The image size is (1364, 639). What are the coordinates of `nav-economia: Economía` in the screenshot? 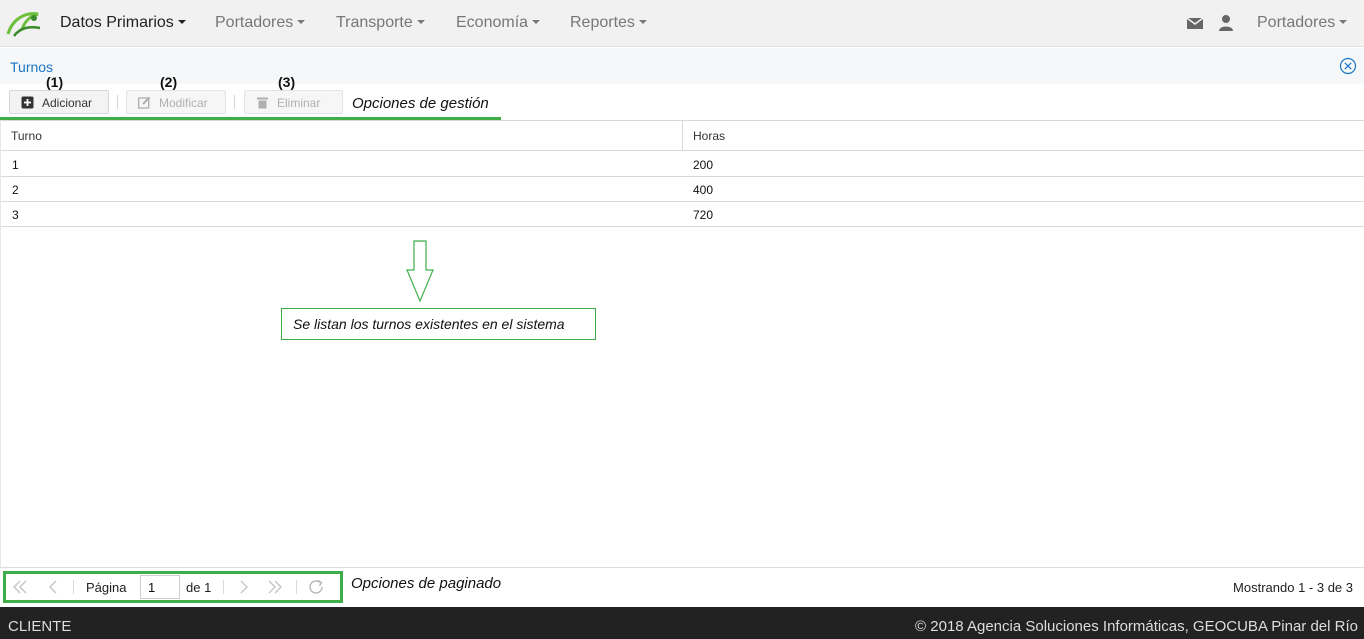 It's located at (498, 23).